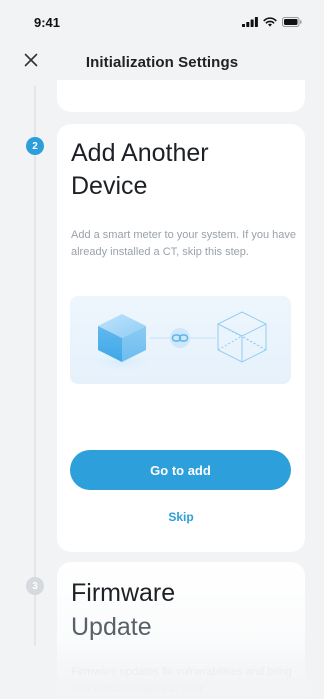 The image size is (324, 699). I want to click on close-icon, so click(31, 62).